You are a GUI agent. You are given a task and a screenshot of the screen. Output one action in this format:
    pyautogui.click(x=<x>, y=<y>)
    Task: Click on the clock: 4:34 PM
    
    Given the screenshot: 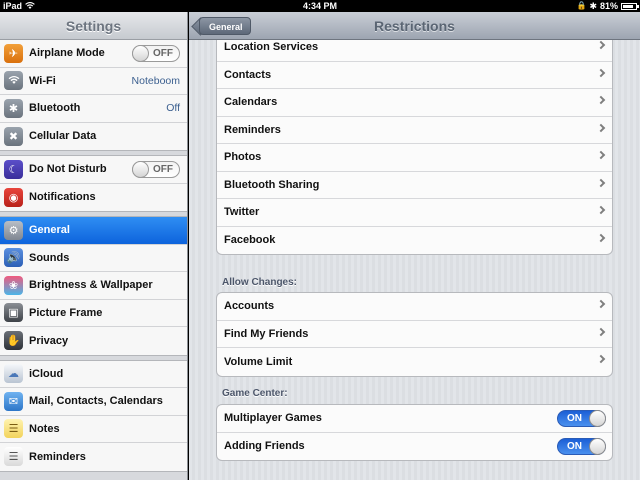 What is the action you would take?
    pyautogui.click(x=319, y=6)
    